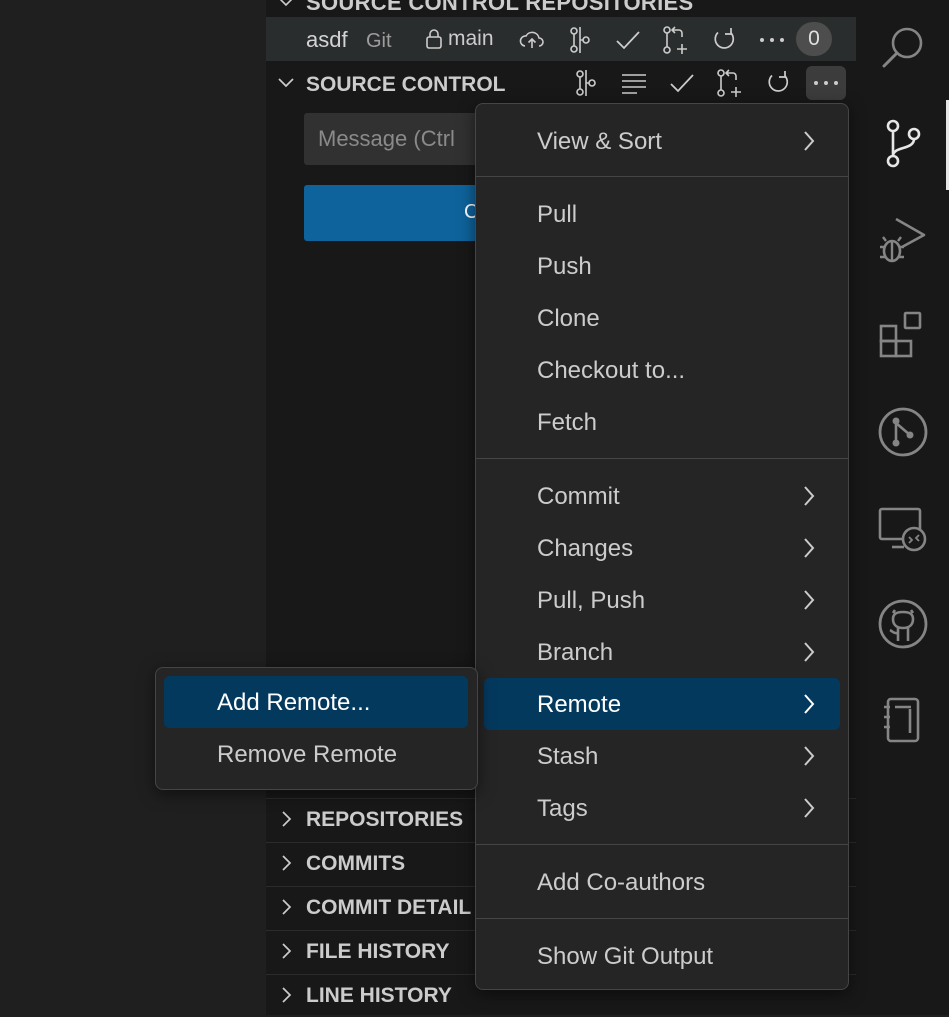 Image resolution: width=949 pixels, height=1017 pixels. I want to click on list-icon, so click(634, 84).